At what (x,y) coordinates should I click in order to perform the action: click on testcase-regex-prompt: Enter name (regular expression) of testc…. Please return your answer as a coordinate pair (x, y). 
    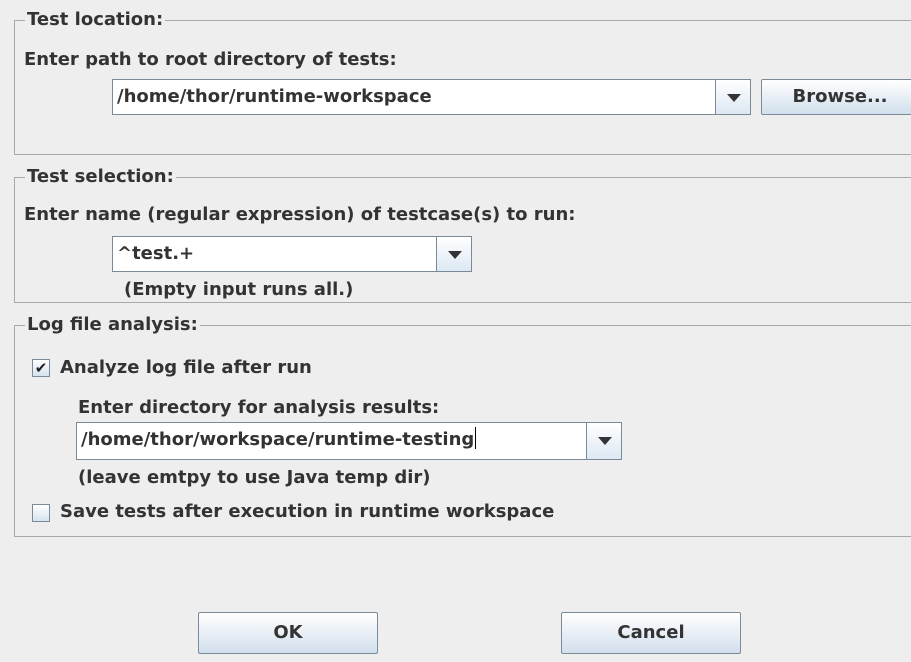
    Looking at the image, I should click on (300, 214).